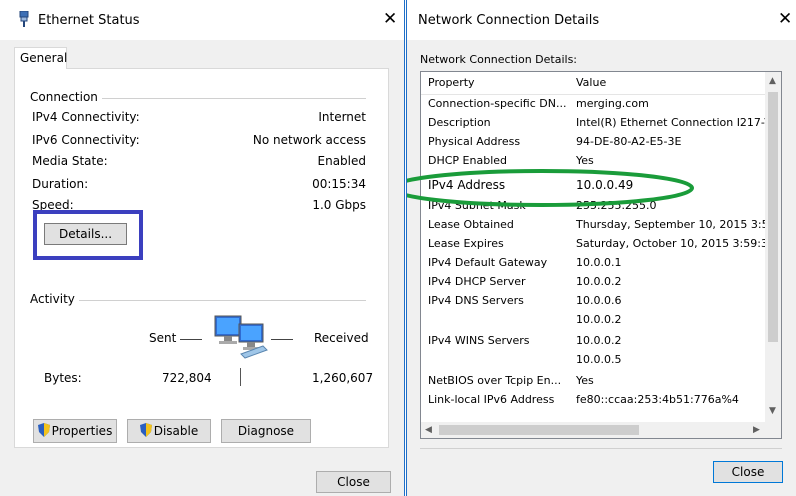 The width and height of the screenshot is (796, 496). What do you see at coordinates (451, 82) in the screenshot?
I see `column-header-property: Property` at bounding box center [451, 82].